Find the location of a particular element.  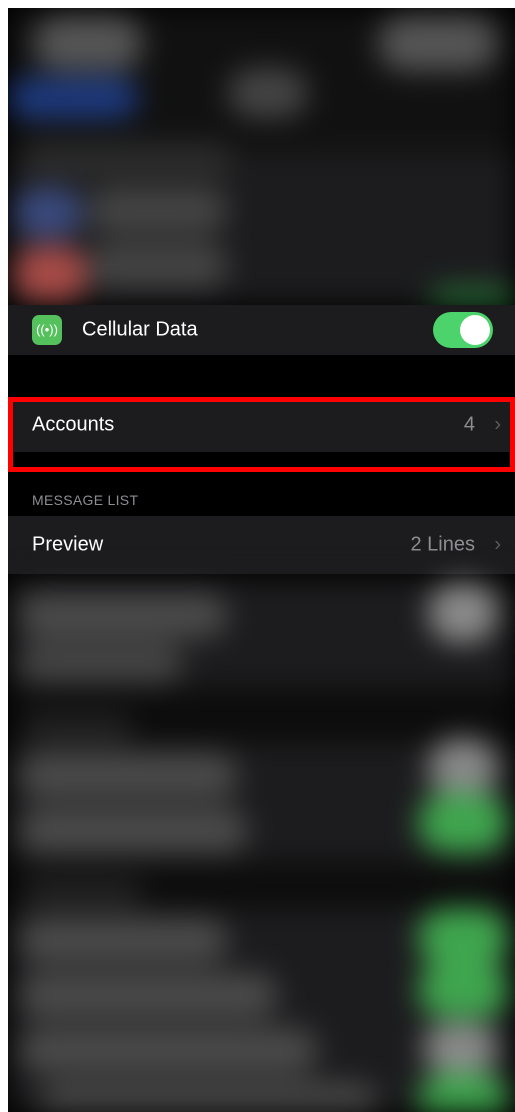

preview-label: Preview is located at coordinates (68, 544).